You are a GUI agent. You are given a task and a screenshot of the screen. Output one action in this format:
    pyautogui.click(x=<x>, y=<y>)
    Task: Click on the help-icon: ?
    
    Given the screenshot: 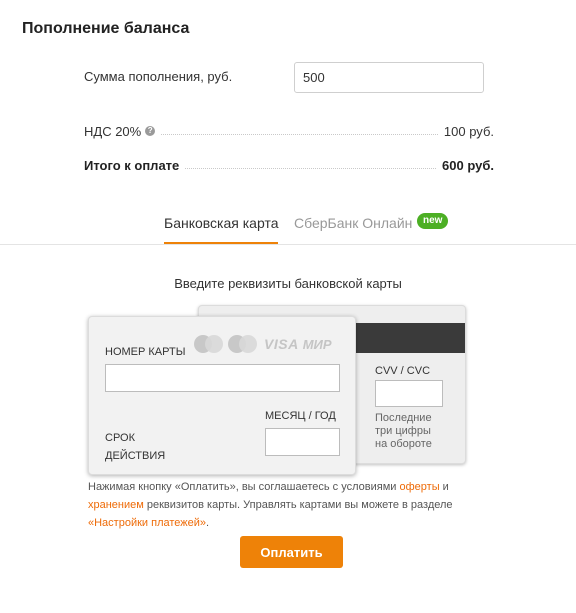 What is the action you would take?
    pyautogui.click(x=150, y=131)
    